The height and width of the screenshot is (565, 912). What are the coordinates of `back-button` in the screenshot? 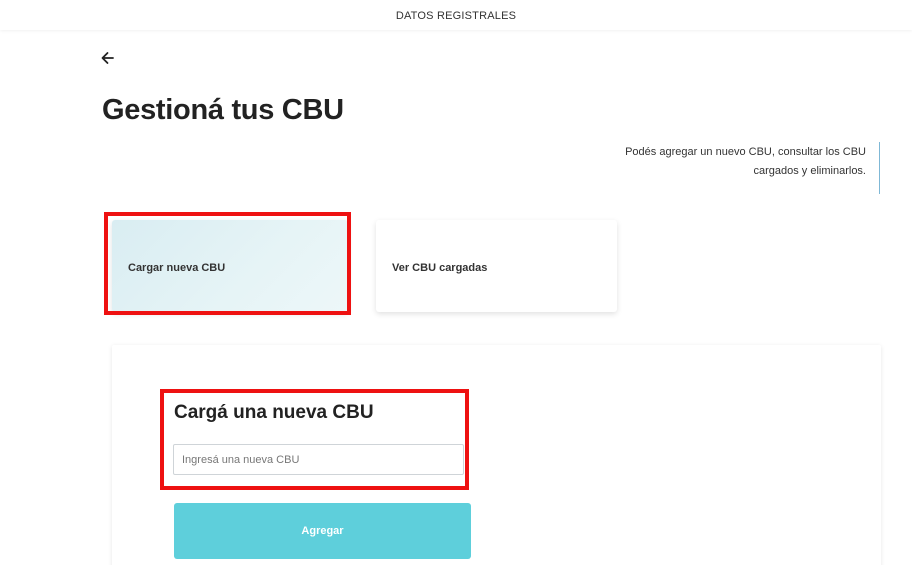 It's located at (110, 59).